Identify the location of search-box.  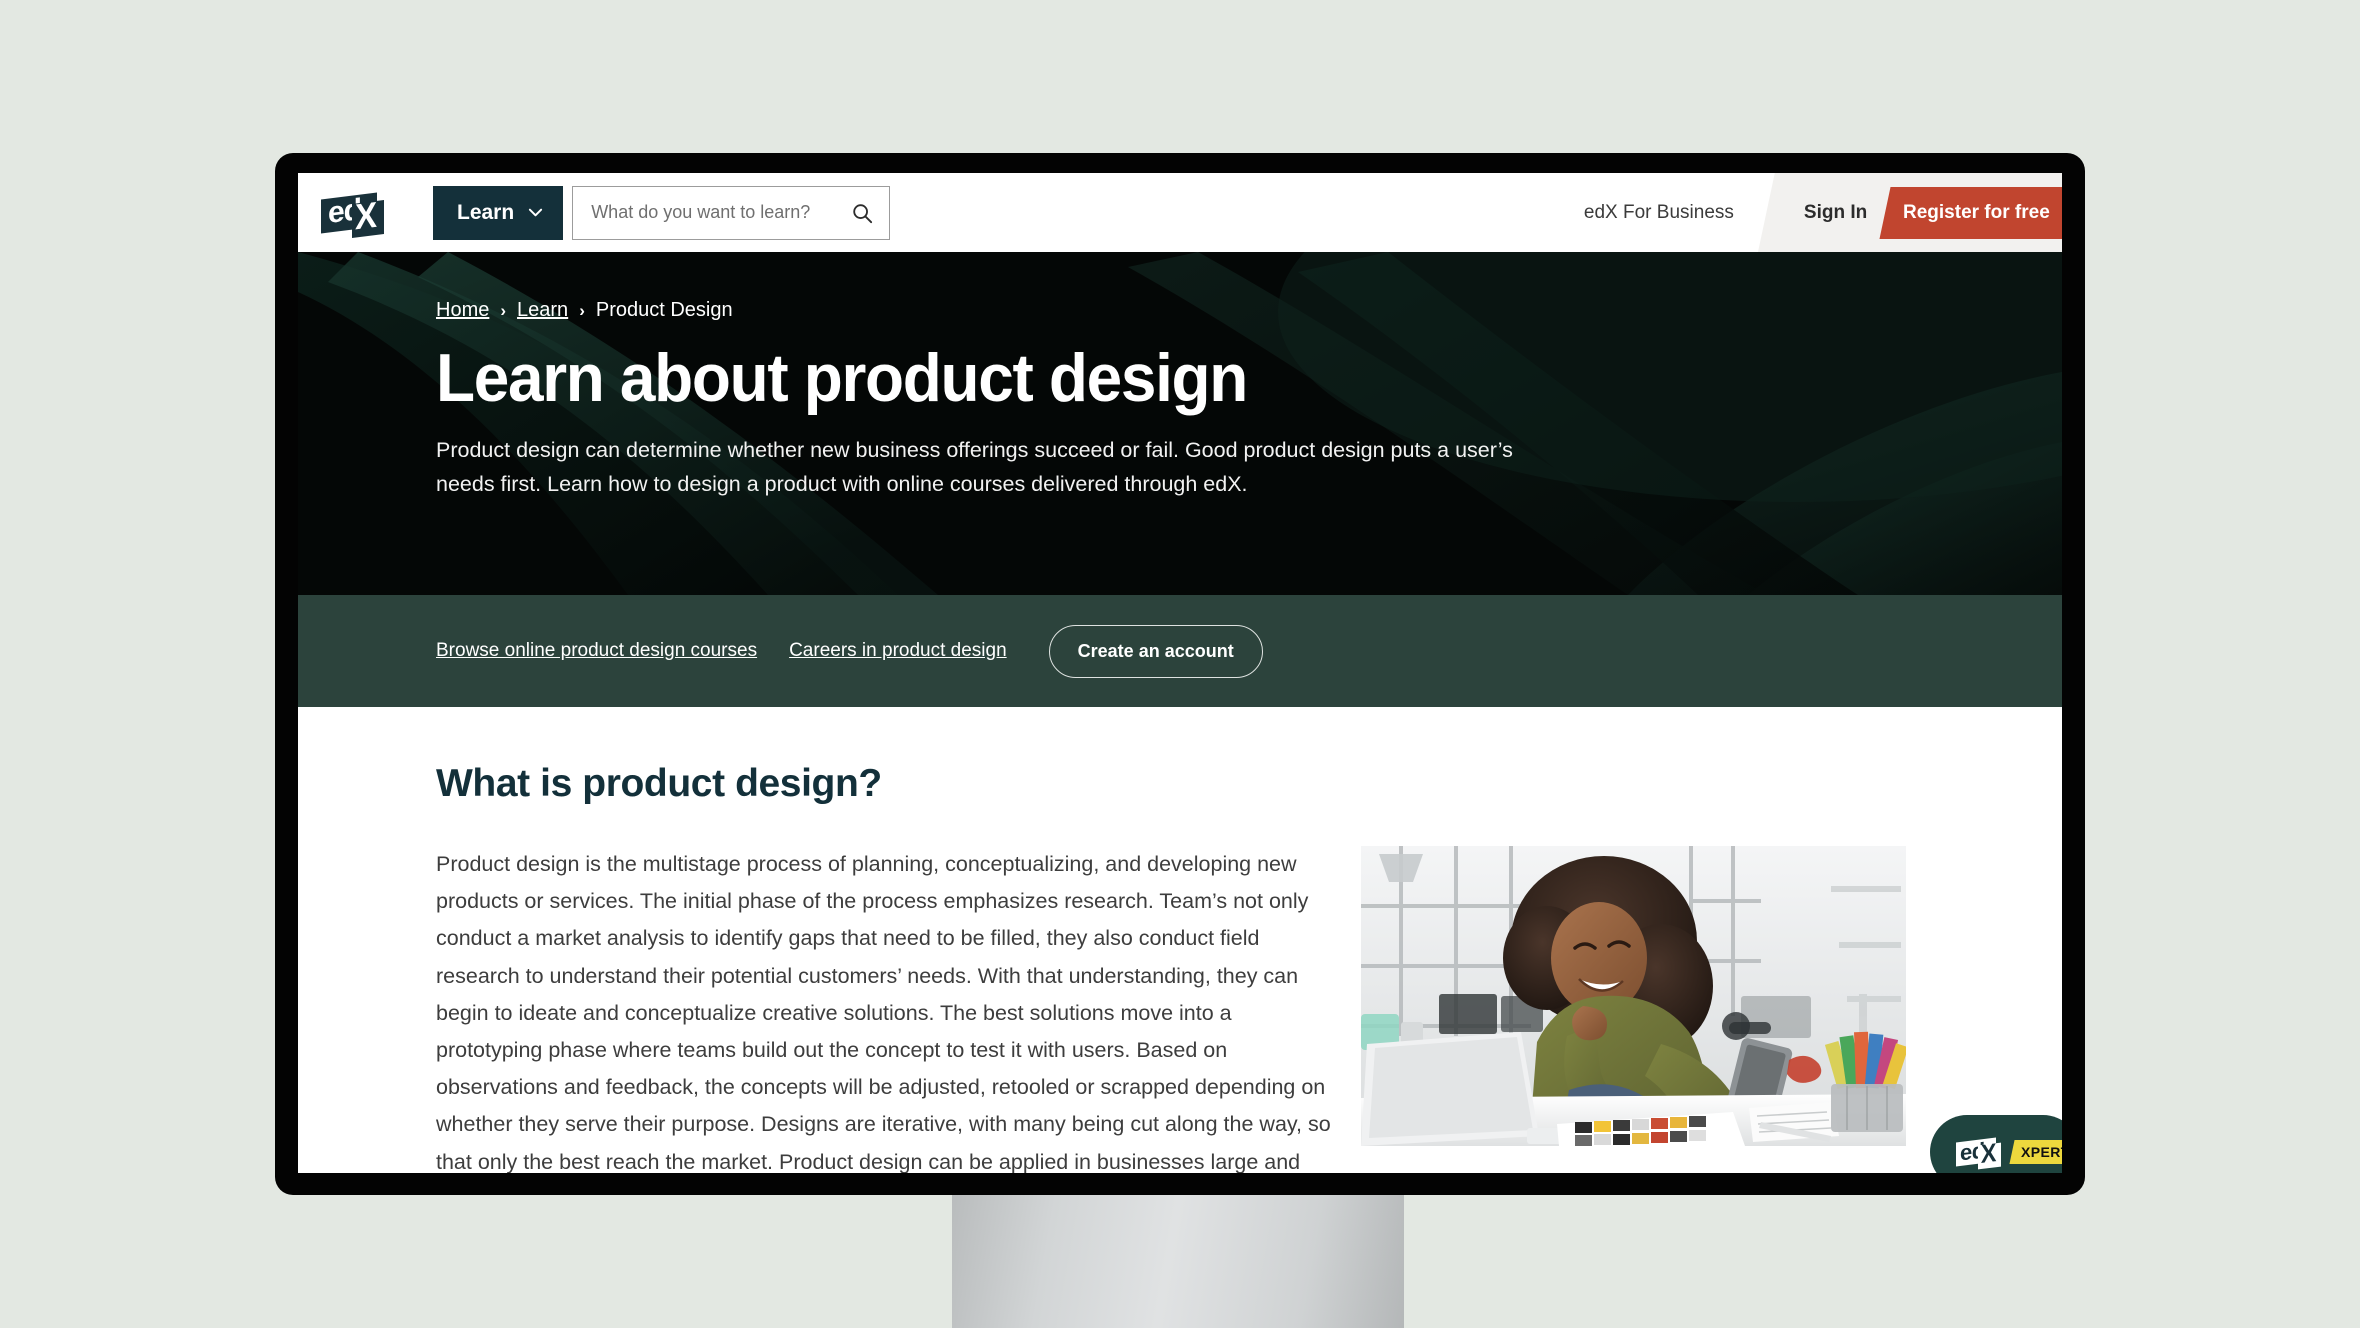
(731, 212).